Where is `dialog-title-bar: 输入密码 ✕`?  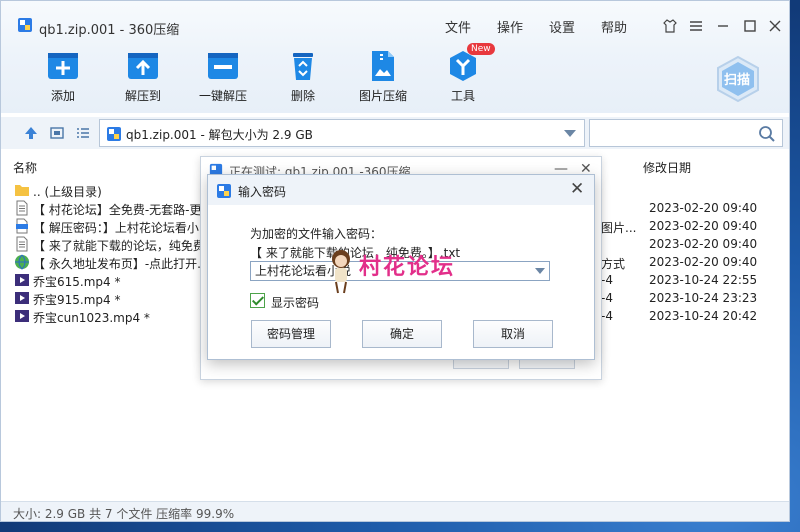
dialog-title-bar: 输入密码 ✕ is located at coordinates (401, 190).